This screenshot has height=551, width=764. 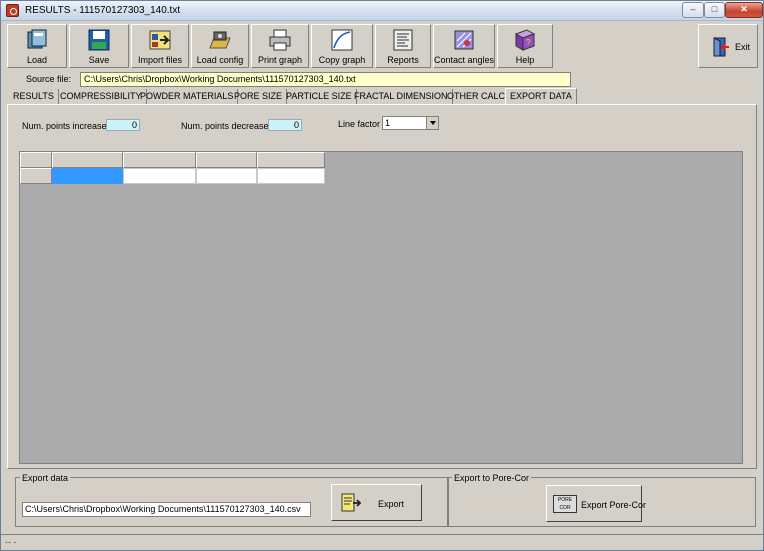 What do you see at coordinates (159, 60) in the screenshot?
I see `import-files-label: Import files` at bounding box center [159, 60].